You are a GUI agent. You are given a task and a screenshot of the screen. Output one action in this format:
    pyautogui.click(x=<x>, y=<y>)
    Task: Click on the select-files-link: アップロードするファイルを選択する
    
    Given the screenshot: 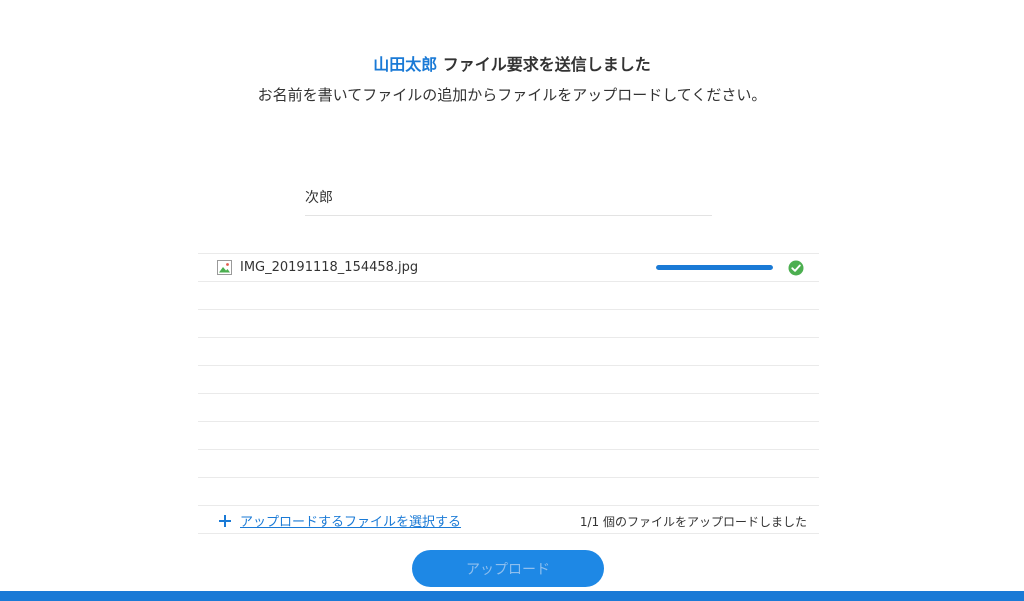 What is the action you would take?
    pyautogui.click(x=339, y=520)
    